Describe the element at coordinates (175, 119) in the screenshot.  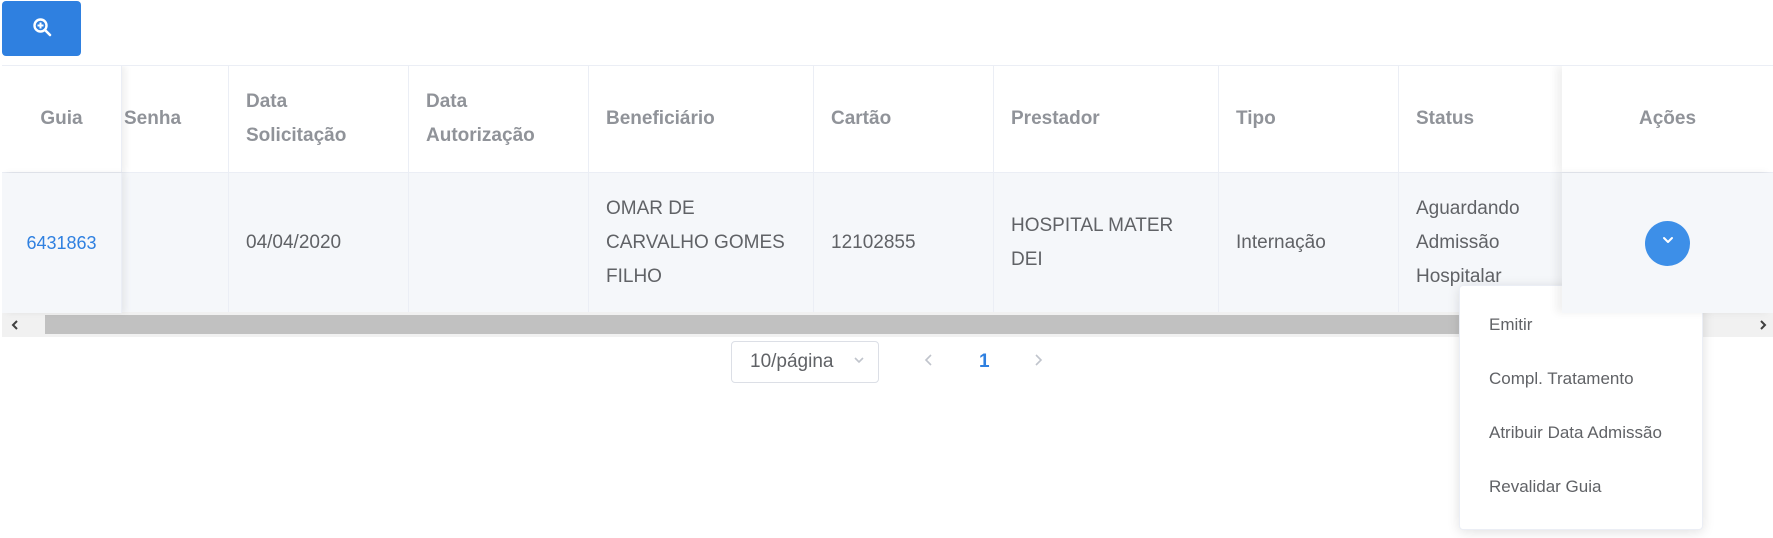
I see `header-senha: Senha` at that location.